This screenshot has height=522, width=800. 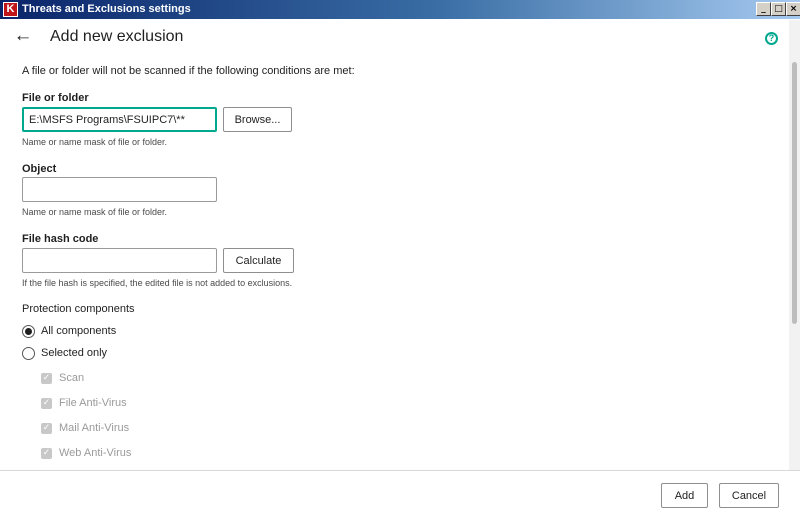 What do you see at coordinates (39, 169) in the screenshot?
I see `object-label: Object` at bounding box center [39, 169].